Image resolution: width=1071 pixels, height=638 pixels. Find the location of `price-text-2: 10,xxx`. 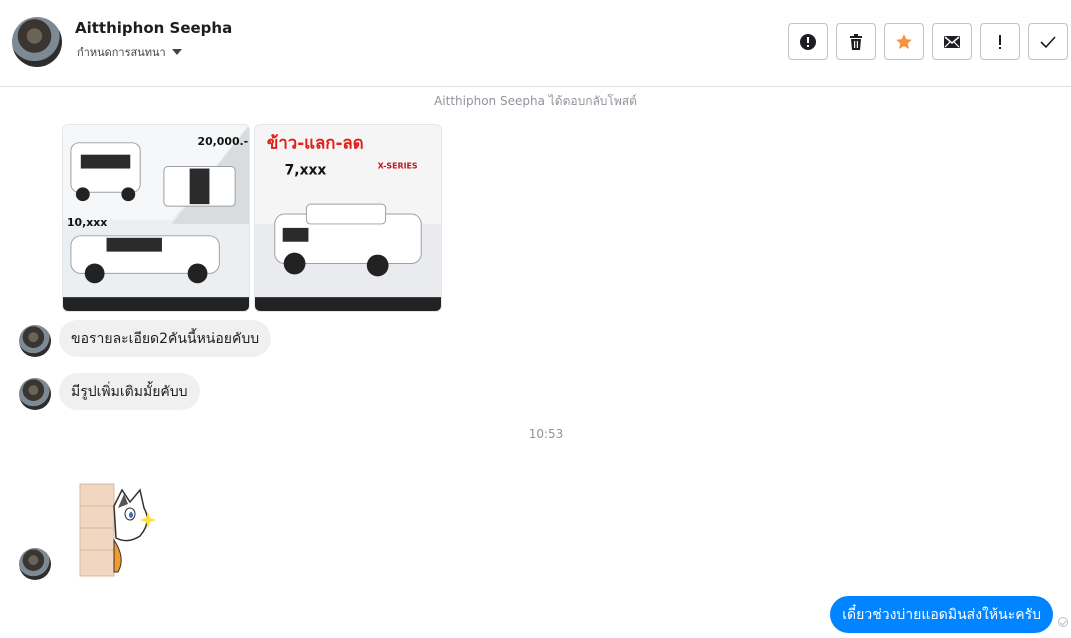

price-text-2: 10,xxx is located at coordinates (87, 222).